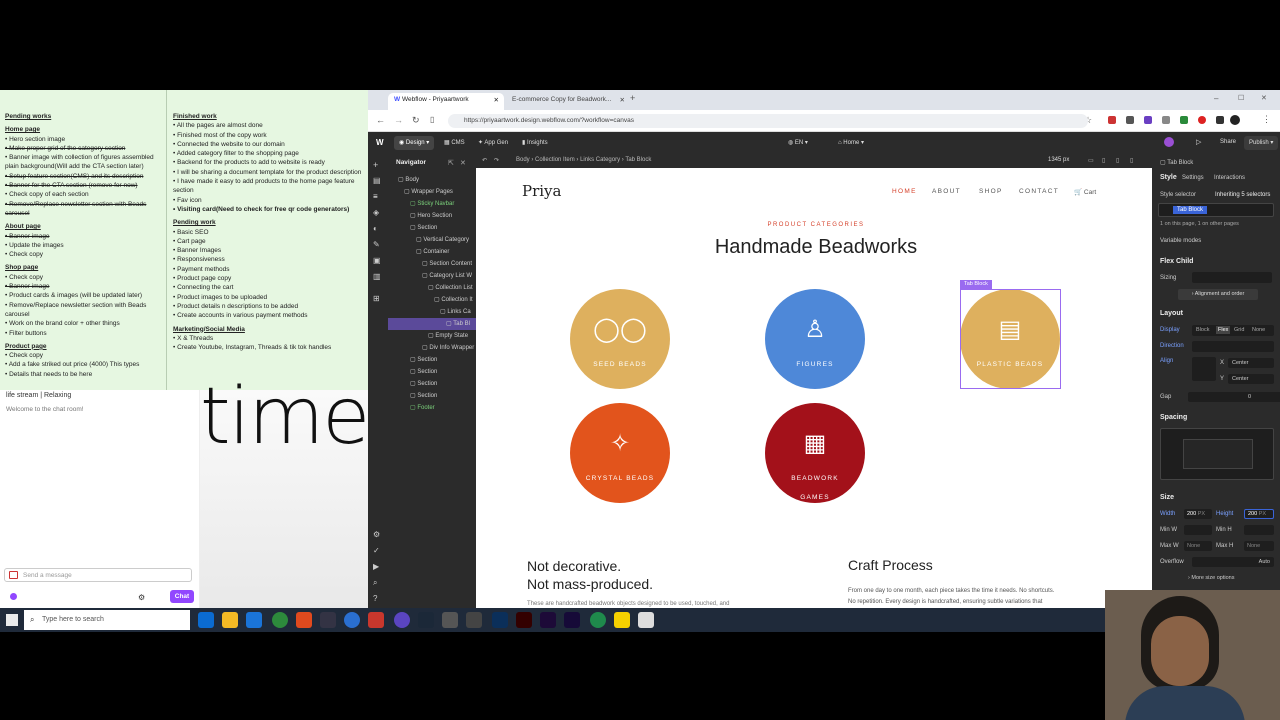  Describe the element at coordinates (484, 160) in the screenshot. I see `undo-icon: ↶` at that location.